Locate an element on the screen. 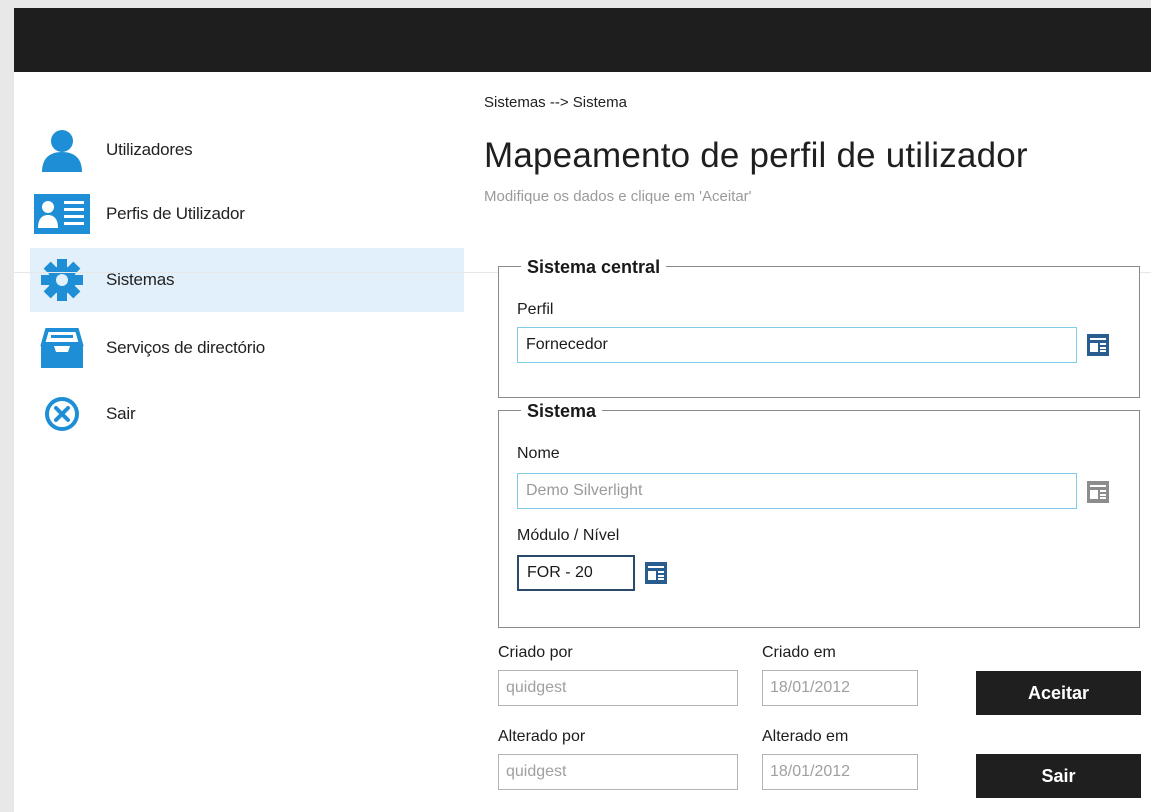 The height and width of the screenshot is (812, 1151). alterado-por-field: quidgest is located at coordinates (618, 772).